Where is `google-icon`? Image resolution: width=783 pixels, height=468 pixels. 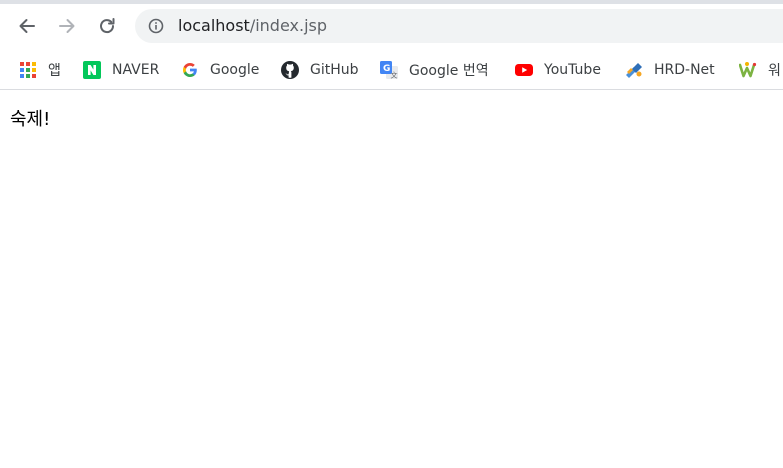 google-icon is located at coordinates (190, 70).